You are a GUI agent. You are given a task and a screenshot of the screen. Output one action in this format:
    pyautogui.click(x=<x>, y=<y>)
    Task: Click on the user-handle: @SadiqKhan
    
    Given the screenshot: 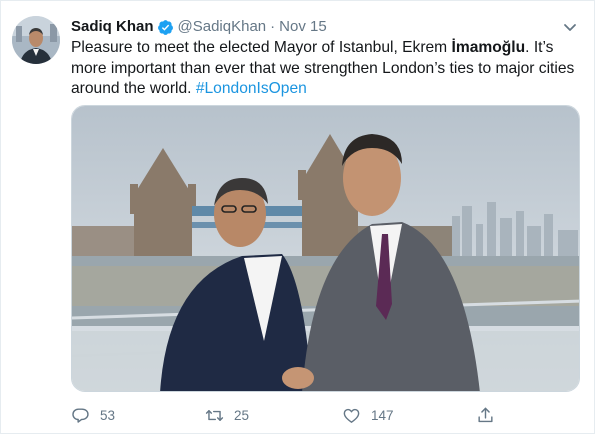 What is the action you would take?
    pyautogui.click(x=222, y=27)
    